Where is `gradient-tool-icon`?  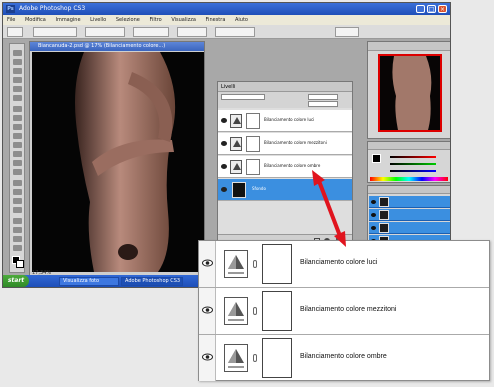 gradient-tool-icon is located at coordinates (17, 154).